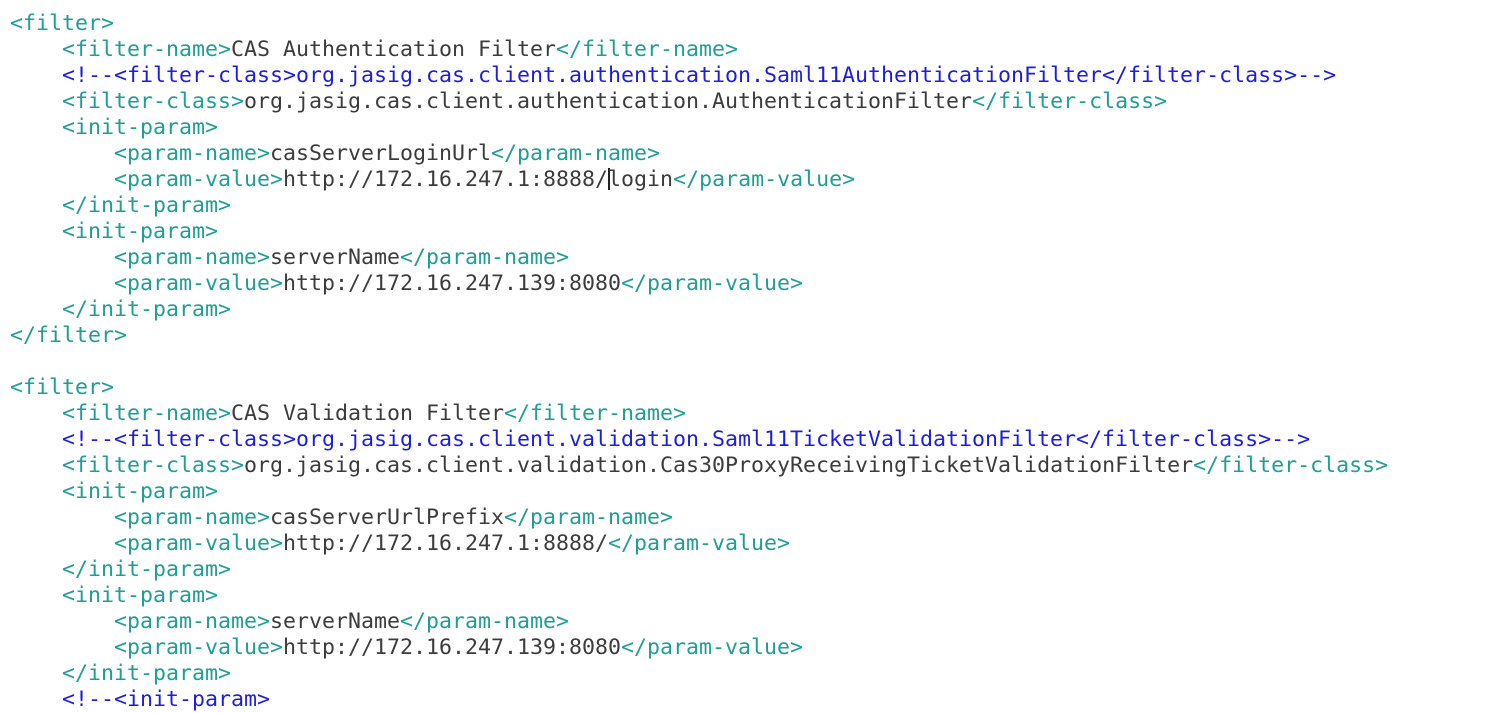  What do you see at coordinates (387, 517) in the screenshot?
I see `xml-text: casServerUrlPrefix` at bounding box center [387, 517].